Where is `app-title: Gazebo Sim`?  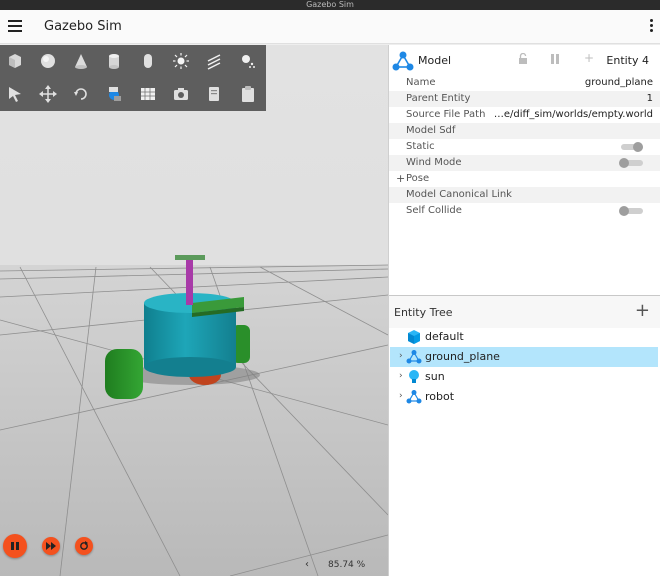
app-title: Gazebo Sim is located at coordinates (83, 26).